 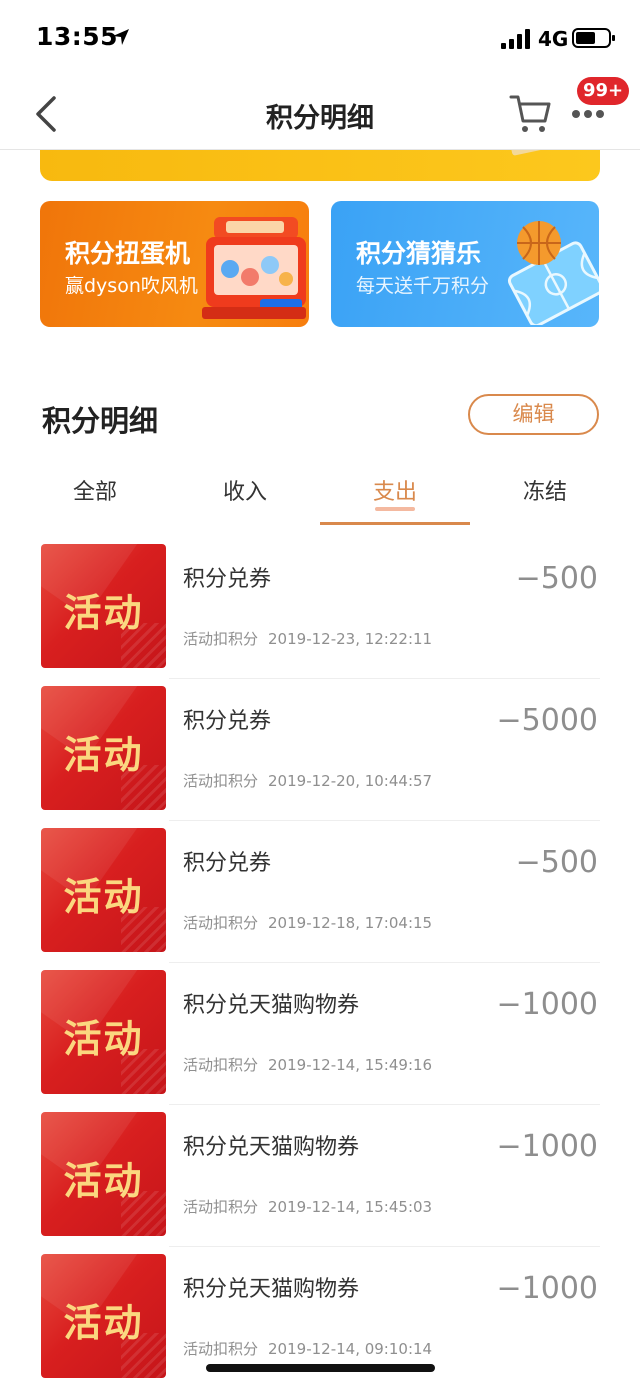 I want to click on cart-icon, so click(x=531, y=113).